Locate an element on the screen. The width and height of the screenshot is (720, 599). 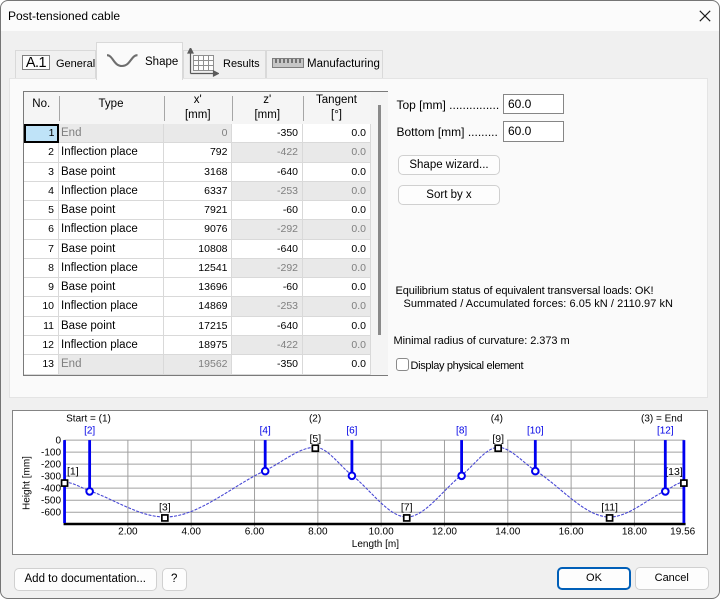
svg-text: 14.00 is located at coordinates (507, 532).